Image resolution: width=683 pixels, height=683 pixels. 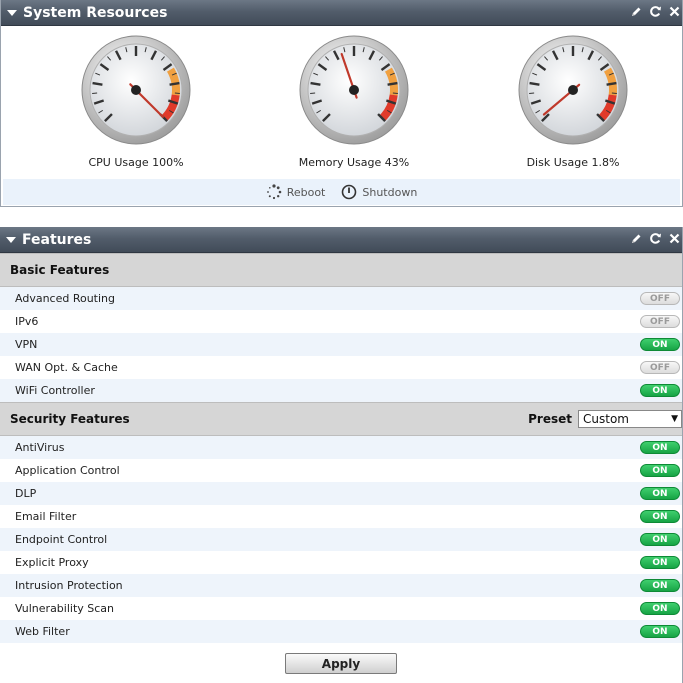 What do you see at coordinates (341, 585) in the screenshot?
I see `feature-row-intrusion-protection: Intrusion Protection ON` at bounding box center [341, 585].